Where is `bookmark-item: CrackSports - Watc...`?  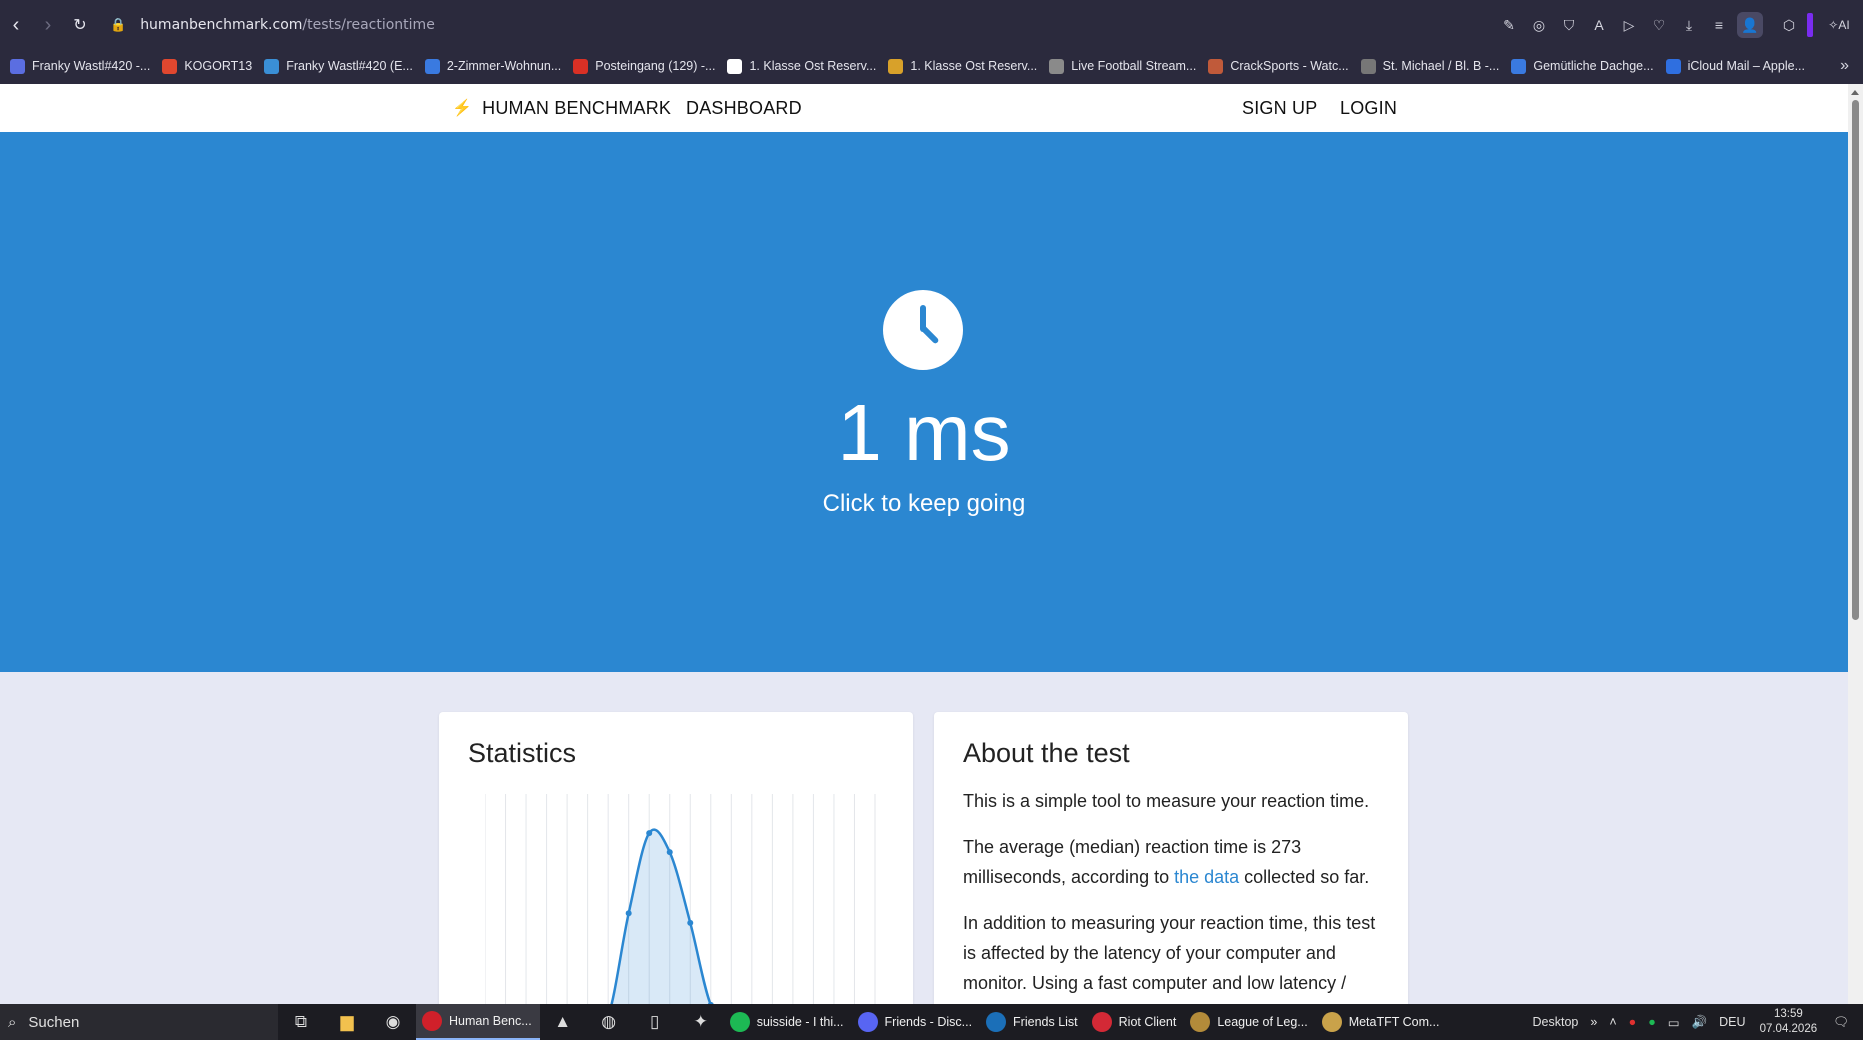 bookmark-item: CrackSports - Watc... is located at coordinates (1282, 66).